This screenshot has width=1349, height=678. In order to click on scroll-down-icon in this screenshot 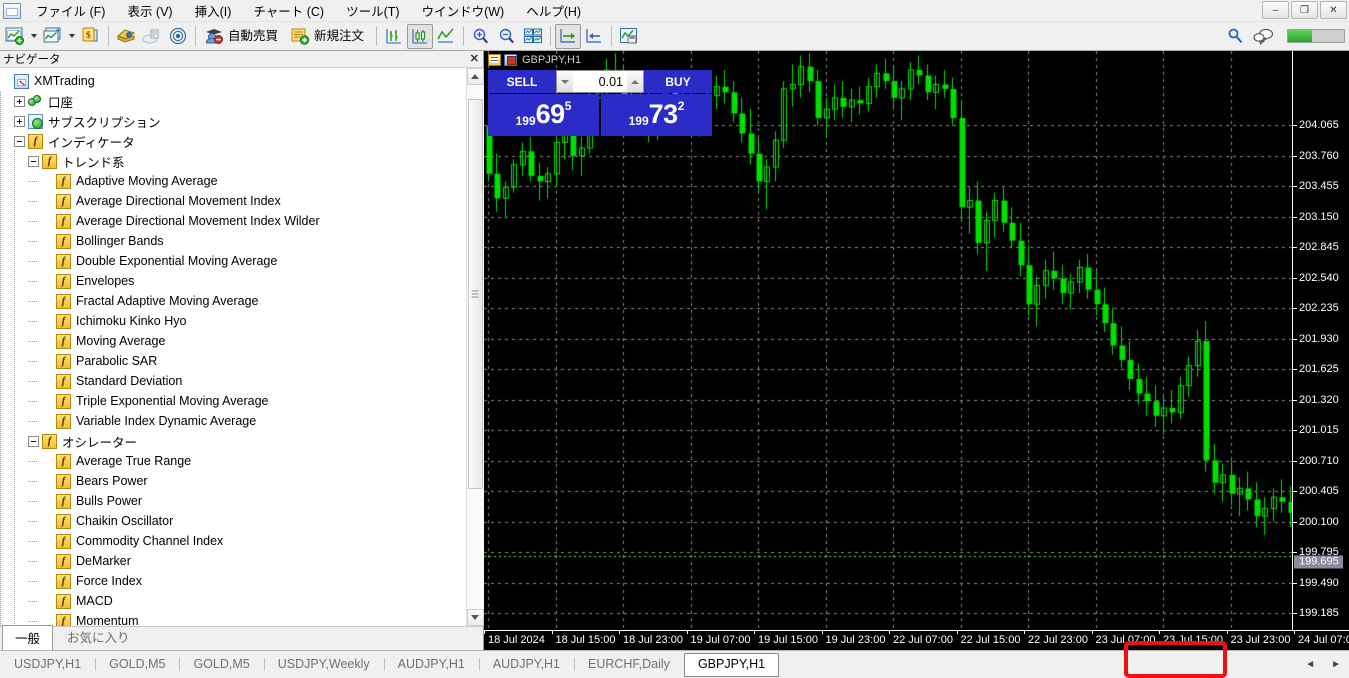, I will do `click(475, 617)`.